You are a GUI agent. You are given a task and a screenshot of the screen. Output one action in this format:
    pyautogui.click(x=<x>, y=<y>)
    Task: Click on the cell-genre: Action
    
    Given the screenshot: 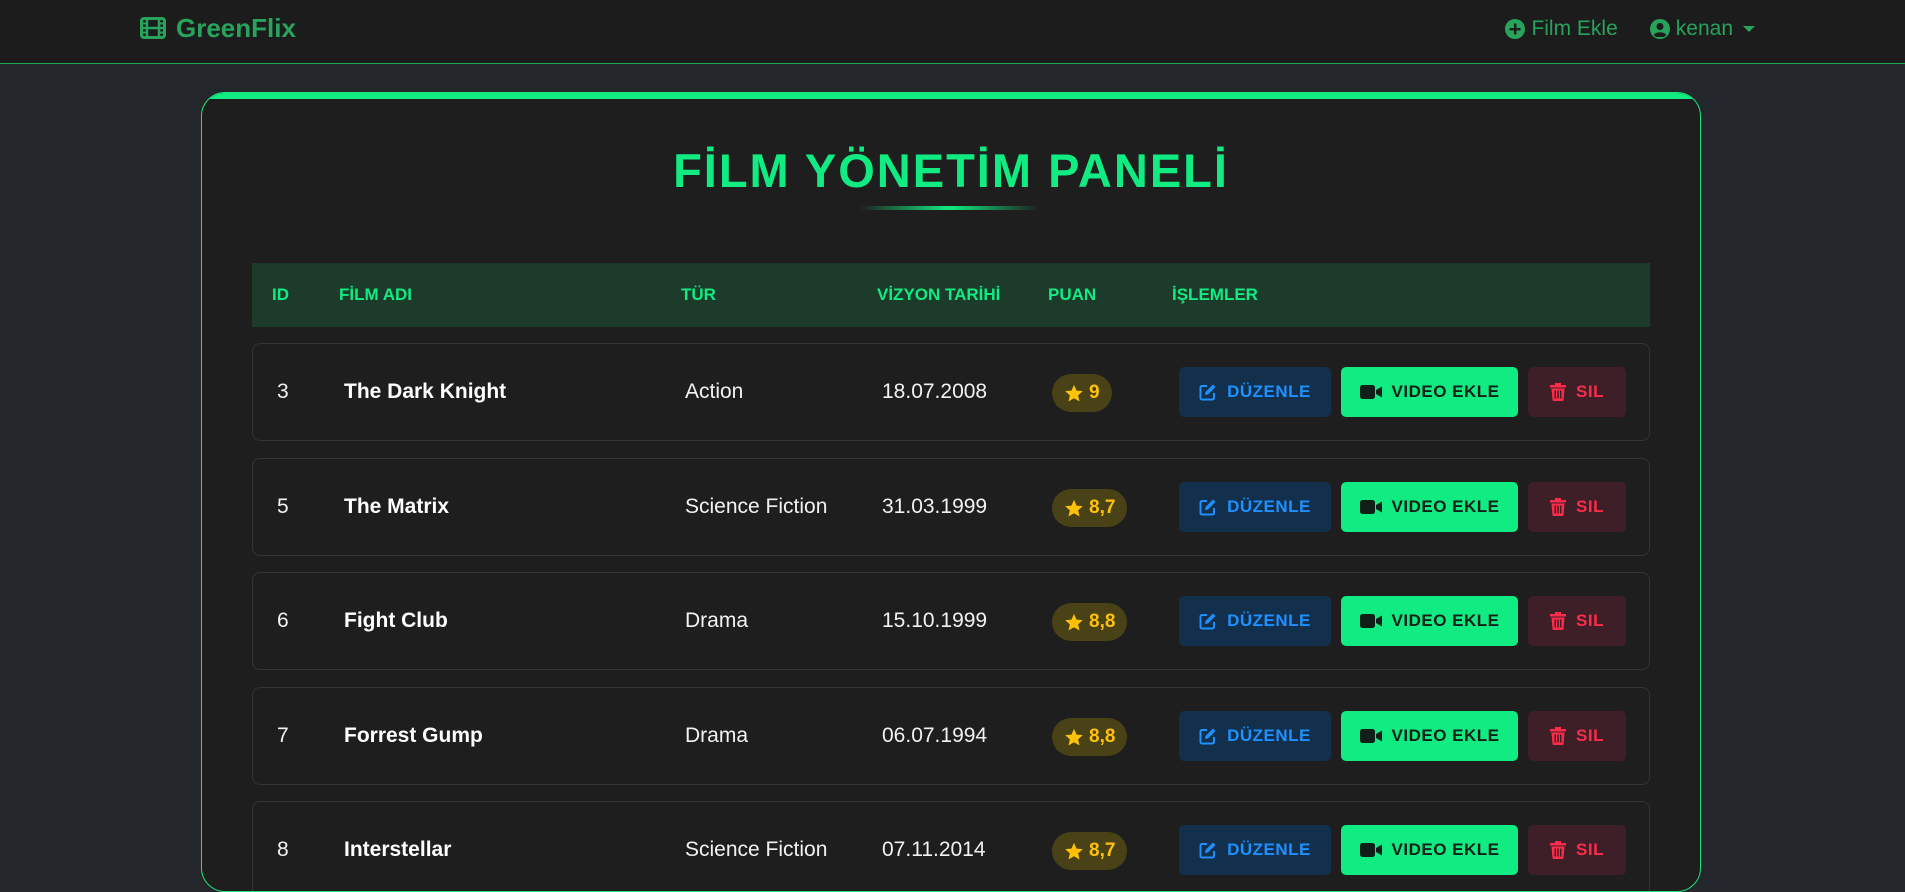 What is the action you would take?
    pyautogui.click(x=714, y=391)
    